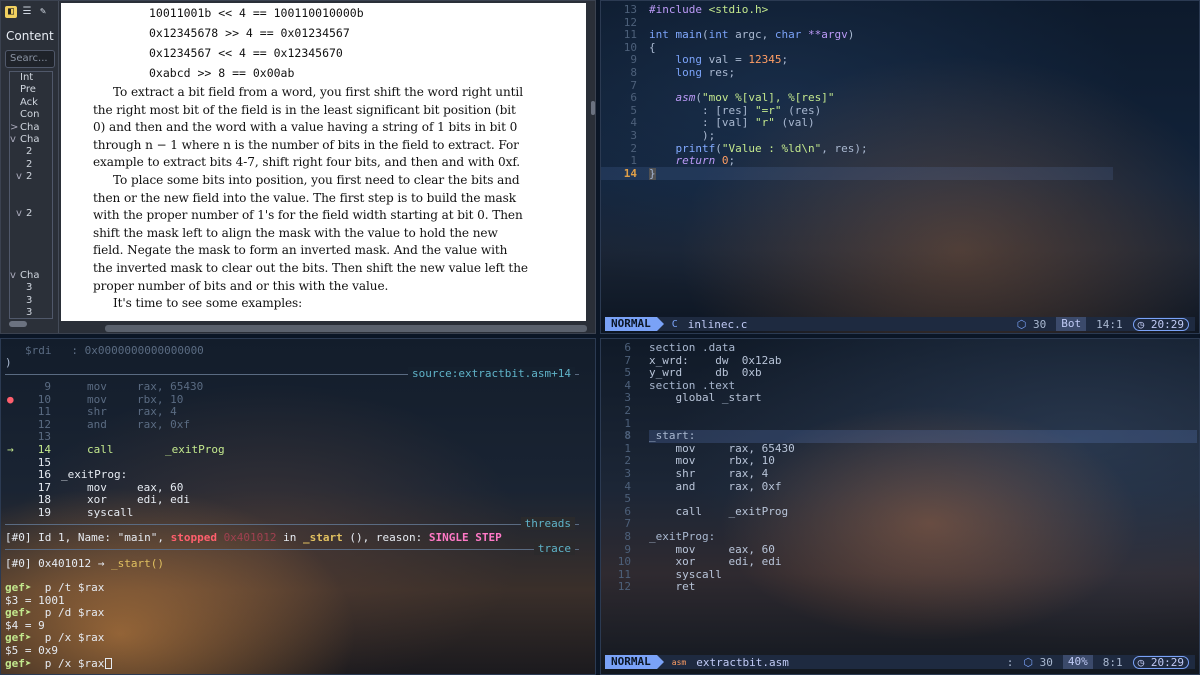  What do you see at coordinates (292, 549) in the screenshot?
I see `trace-separator` at bounding box center [292, 549].